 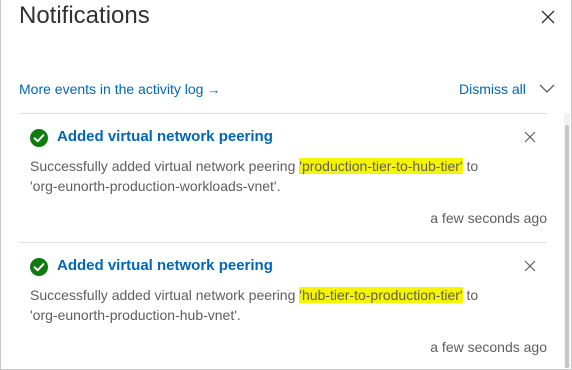 I want to click on activity-log-link: More events in the activity log →, so click(x=119, y=89).